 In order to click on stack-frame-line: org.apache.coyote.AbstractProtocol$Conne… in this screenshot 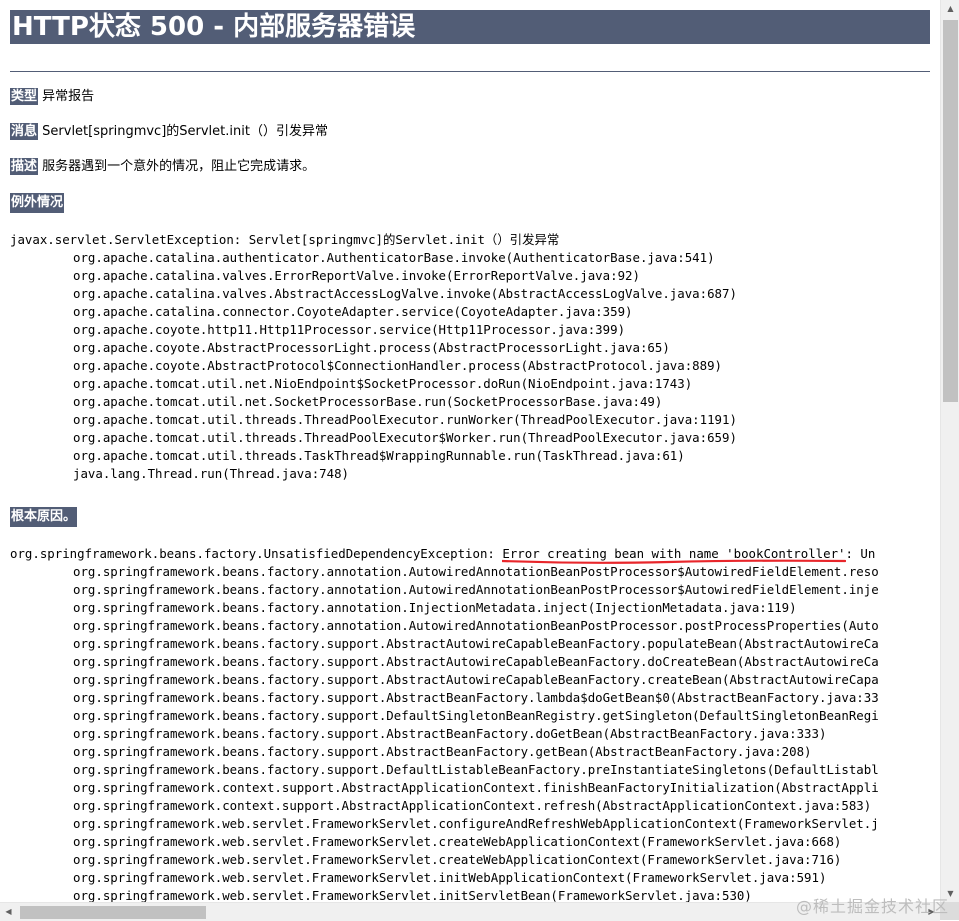, I will do `click(398, 365)`.